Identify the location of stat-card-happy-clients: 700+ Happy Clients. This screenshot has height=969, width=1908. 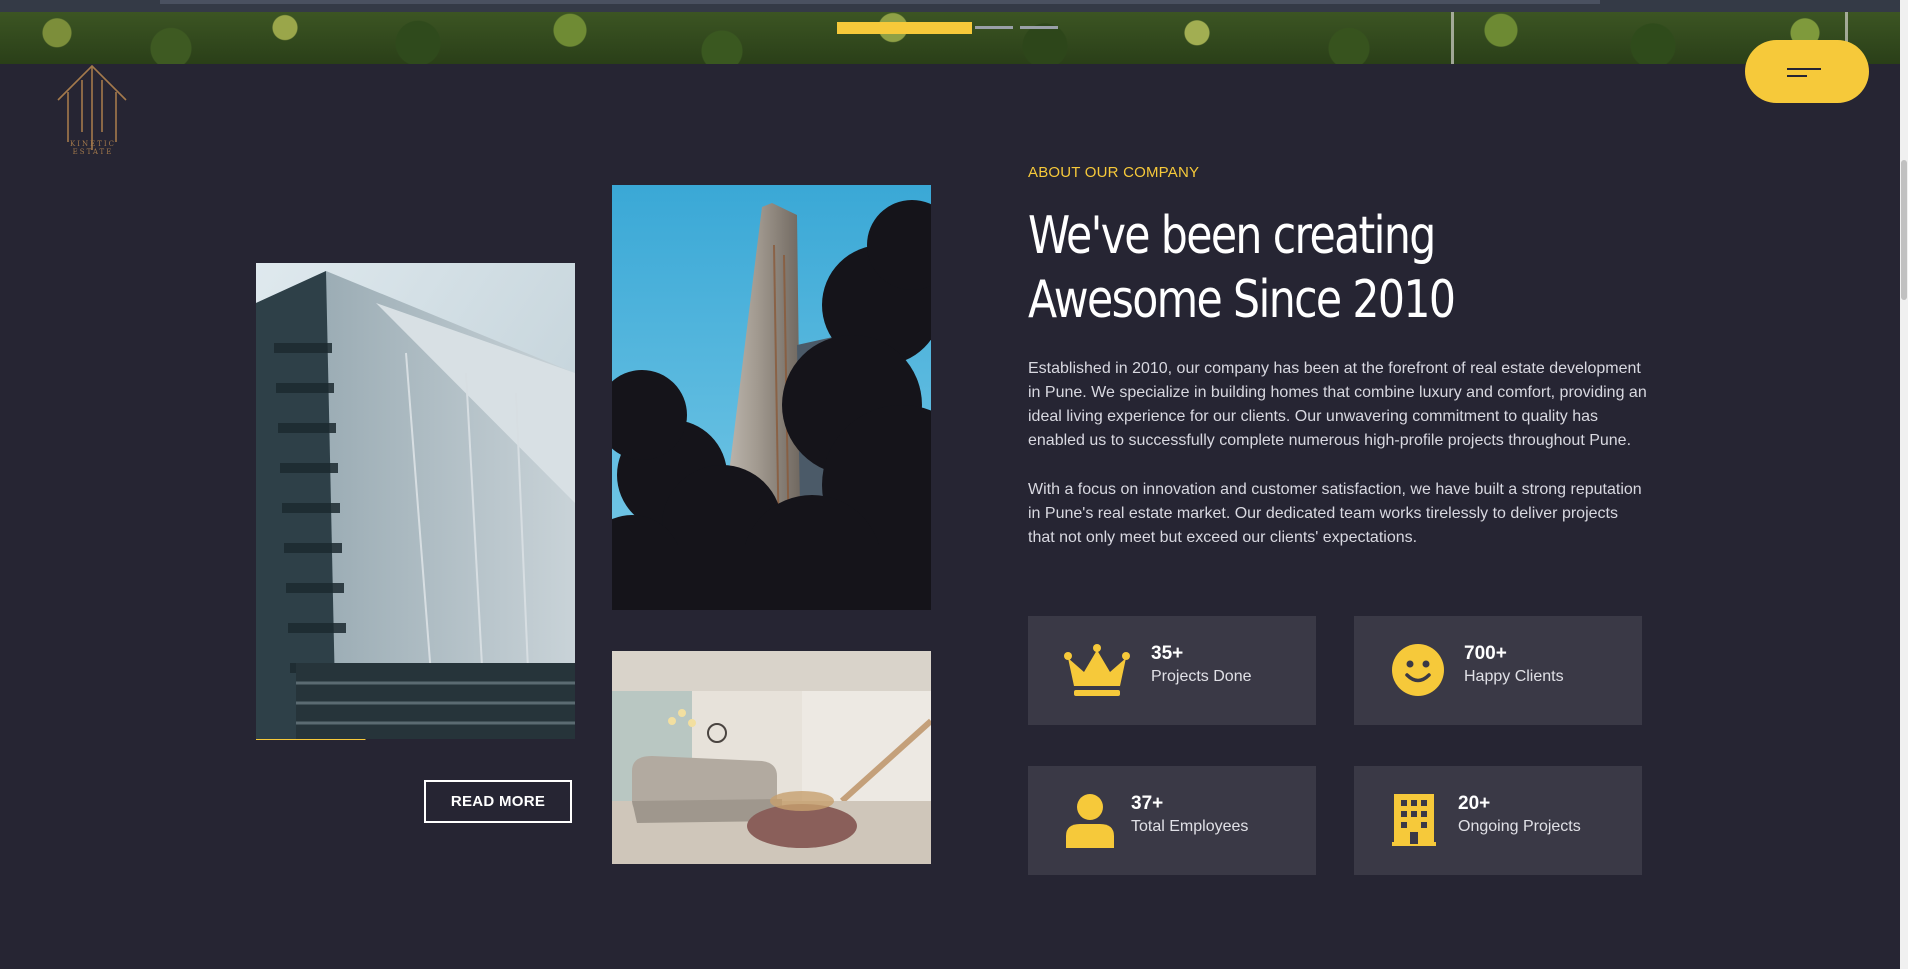
(1498, 670).